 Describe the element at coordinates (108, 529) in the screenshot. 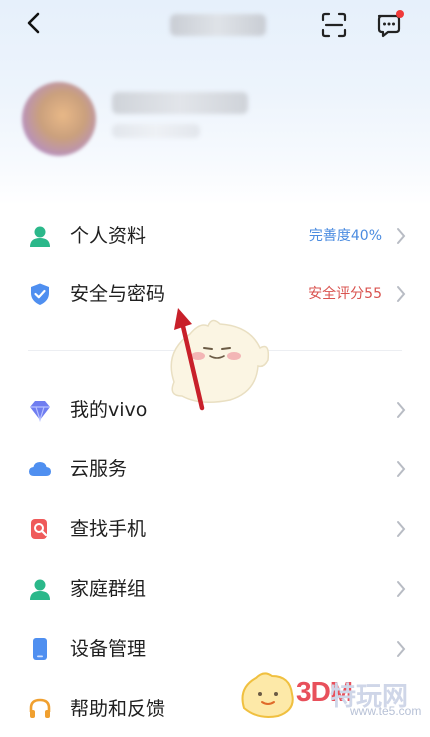

I see `menu-item-label: 查找手机` at that location.